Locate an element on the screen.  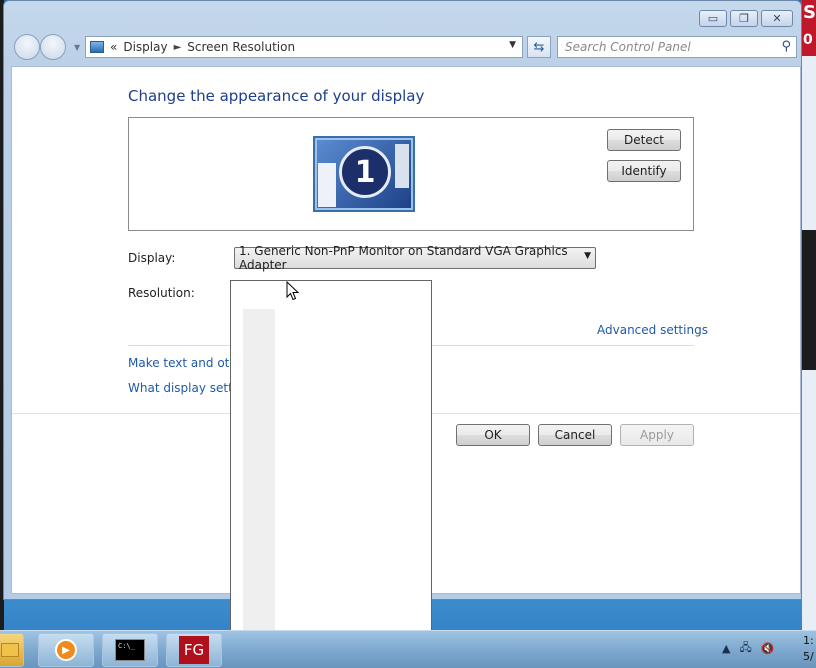
monitor-preview-area: 1 Detect Identify is located at coordinates (411, 174).